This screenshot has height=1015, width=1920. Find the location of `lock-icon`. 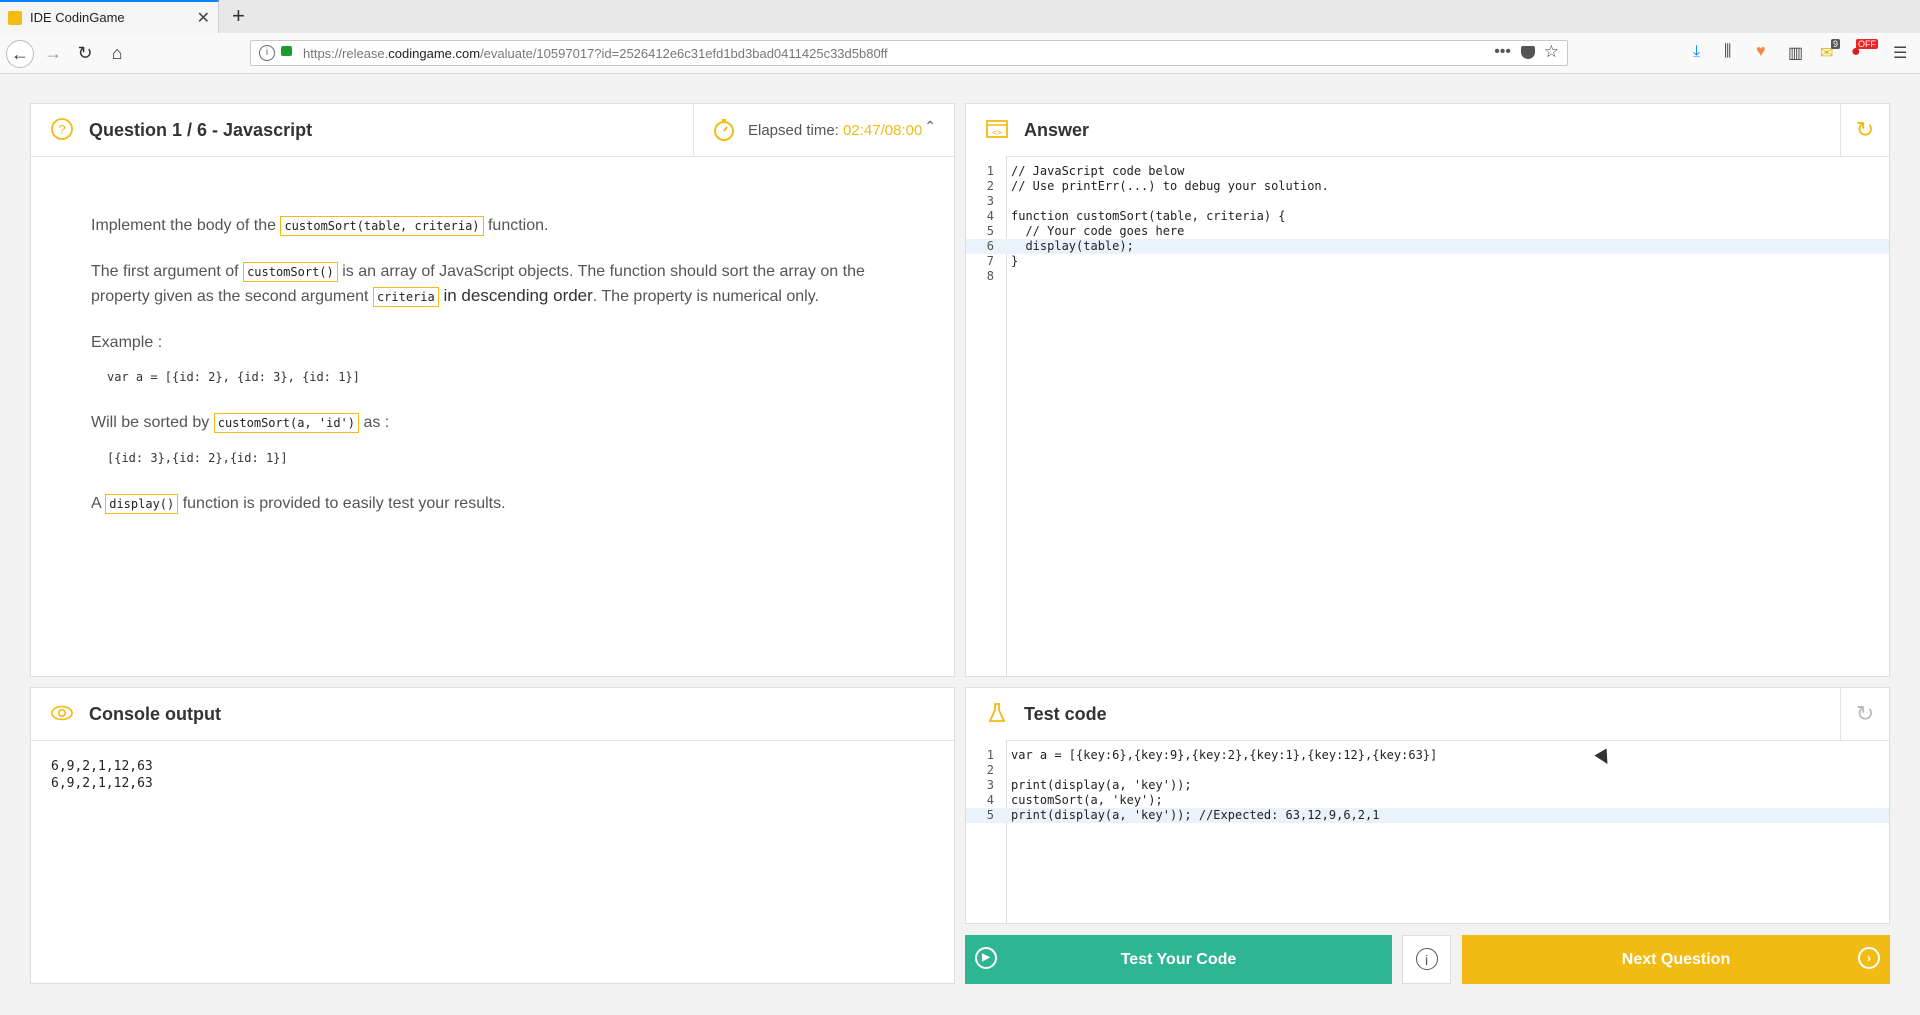

lock-icon is located at coordinates (286, 51).